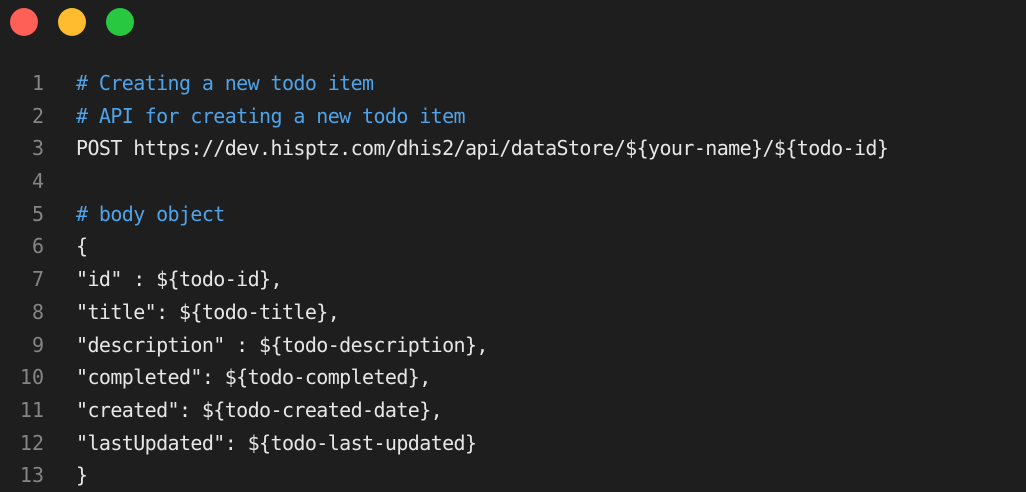  I want to click on code-comment: # API for creating a new todo item, so click(271, 115).